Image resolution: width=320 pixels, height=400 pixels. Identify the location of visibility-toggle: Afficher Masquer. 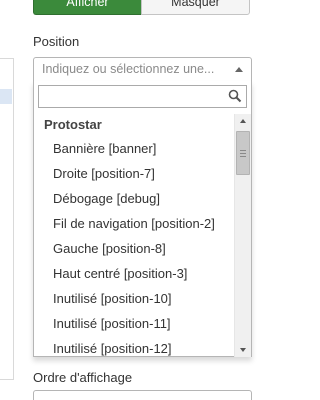
(141, 7).